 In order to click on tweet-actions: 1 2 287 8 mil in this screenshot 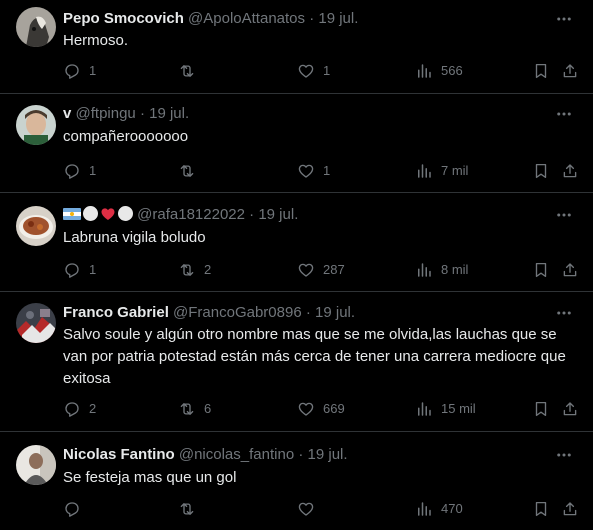, I will do `click(323, 270)`.